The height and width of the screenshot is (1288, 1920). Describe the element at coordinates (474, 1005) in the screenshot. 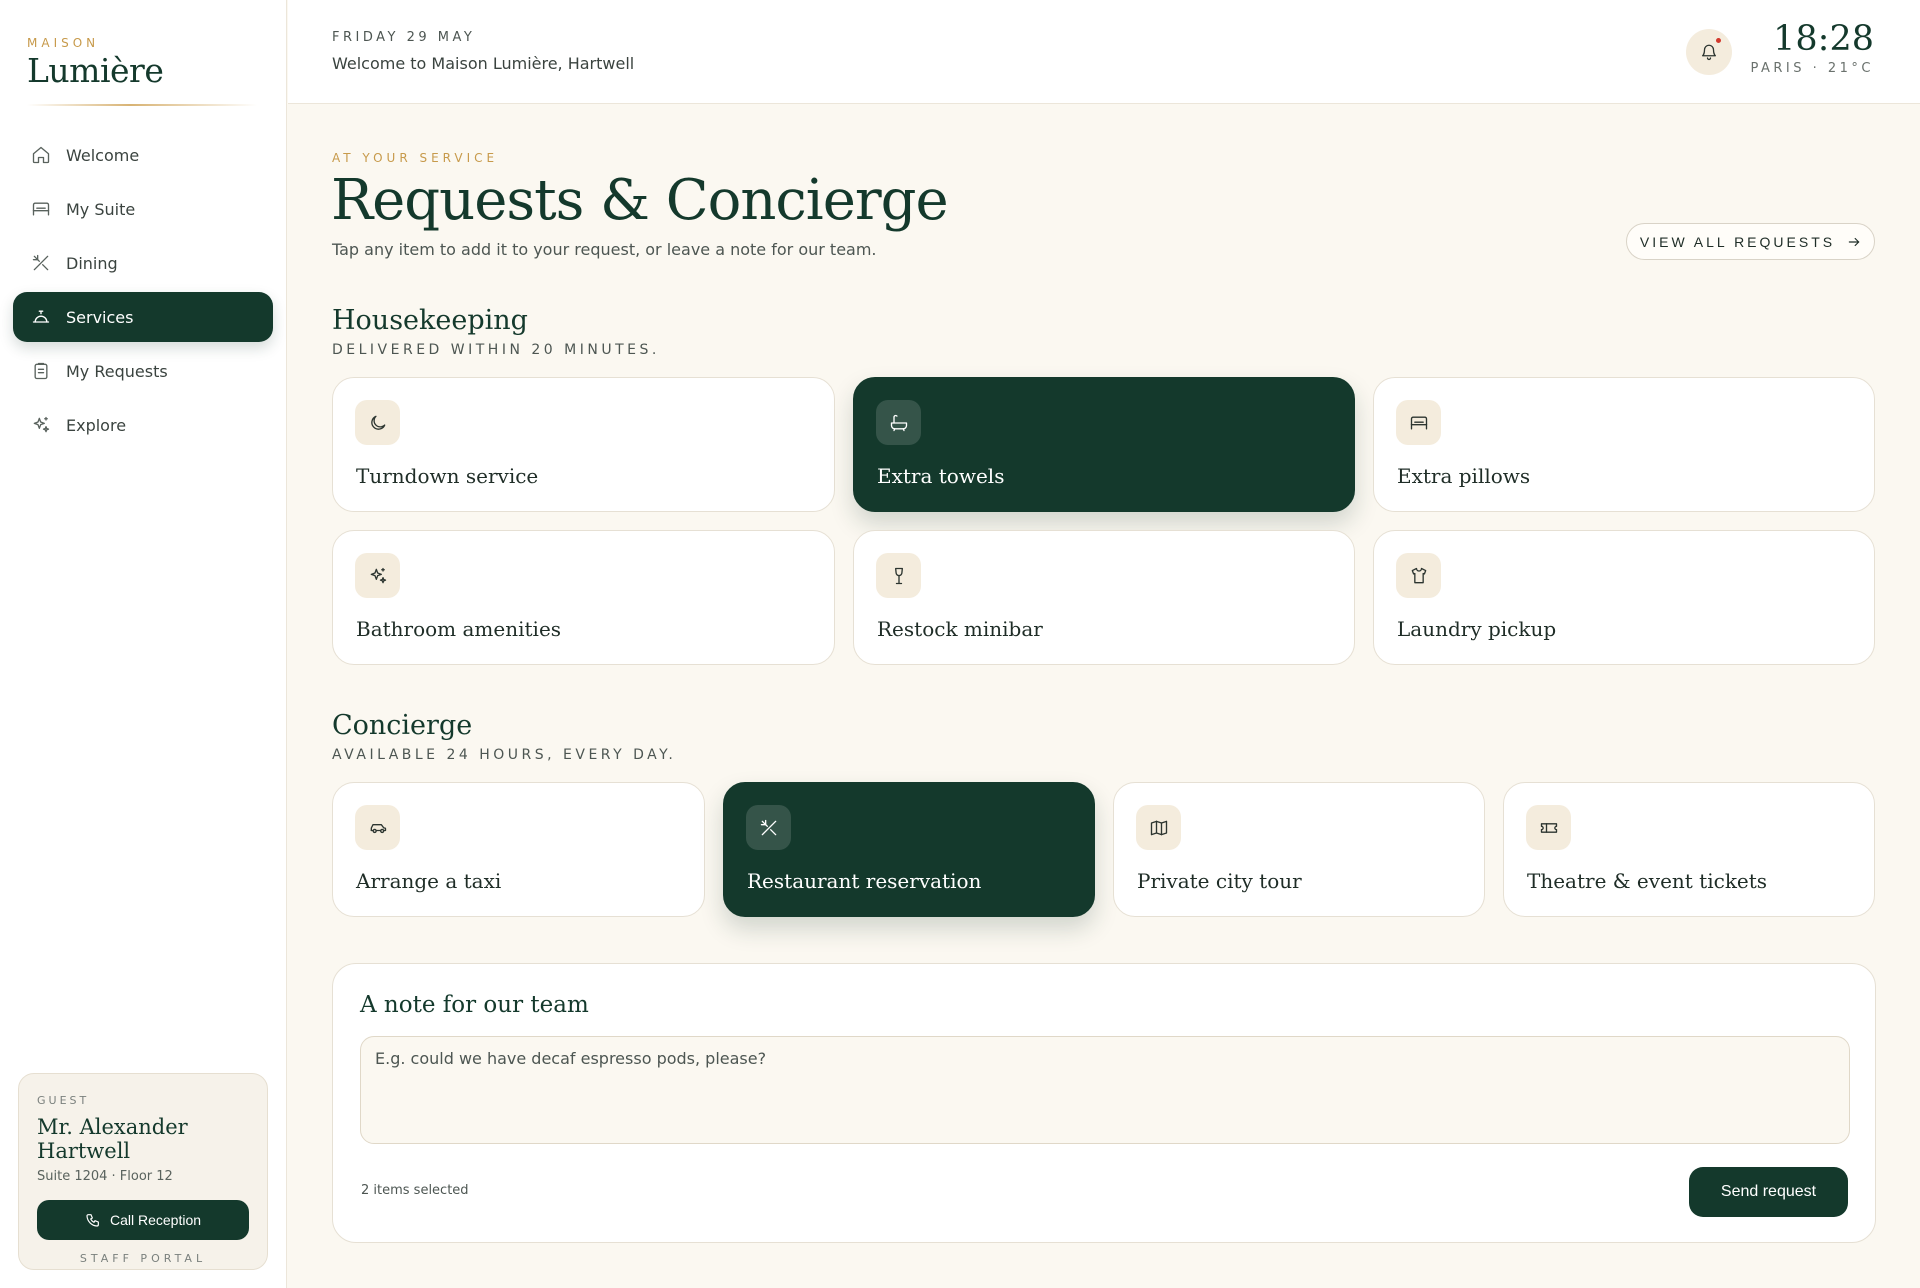

I see `note-title: A note for our team` at that location.